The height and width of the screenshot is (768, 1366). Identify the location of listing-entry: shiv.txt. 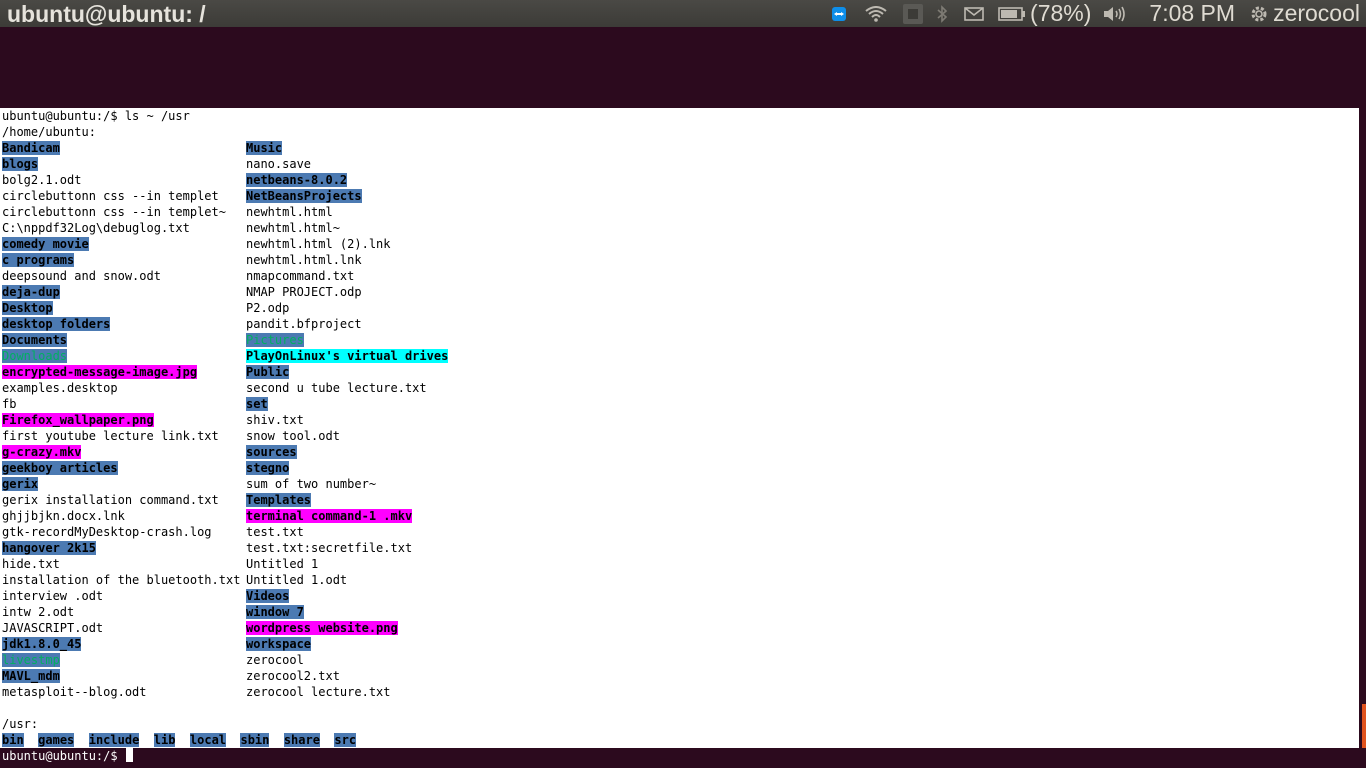
(275, 420).